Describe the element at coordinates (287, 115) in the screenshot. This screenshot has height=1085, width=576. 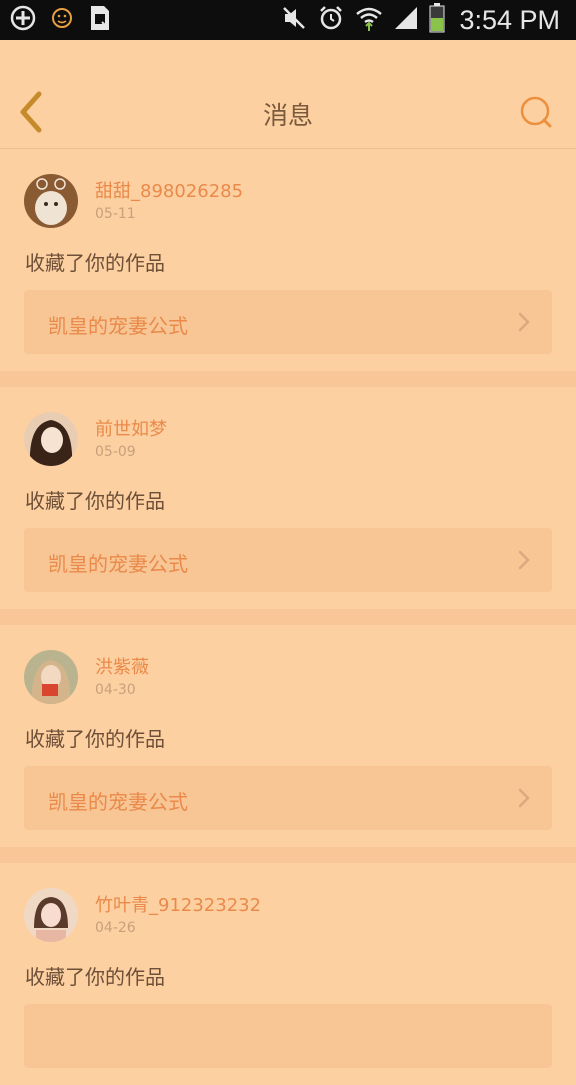
I see `page-title: 消息` at that location.